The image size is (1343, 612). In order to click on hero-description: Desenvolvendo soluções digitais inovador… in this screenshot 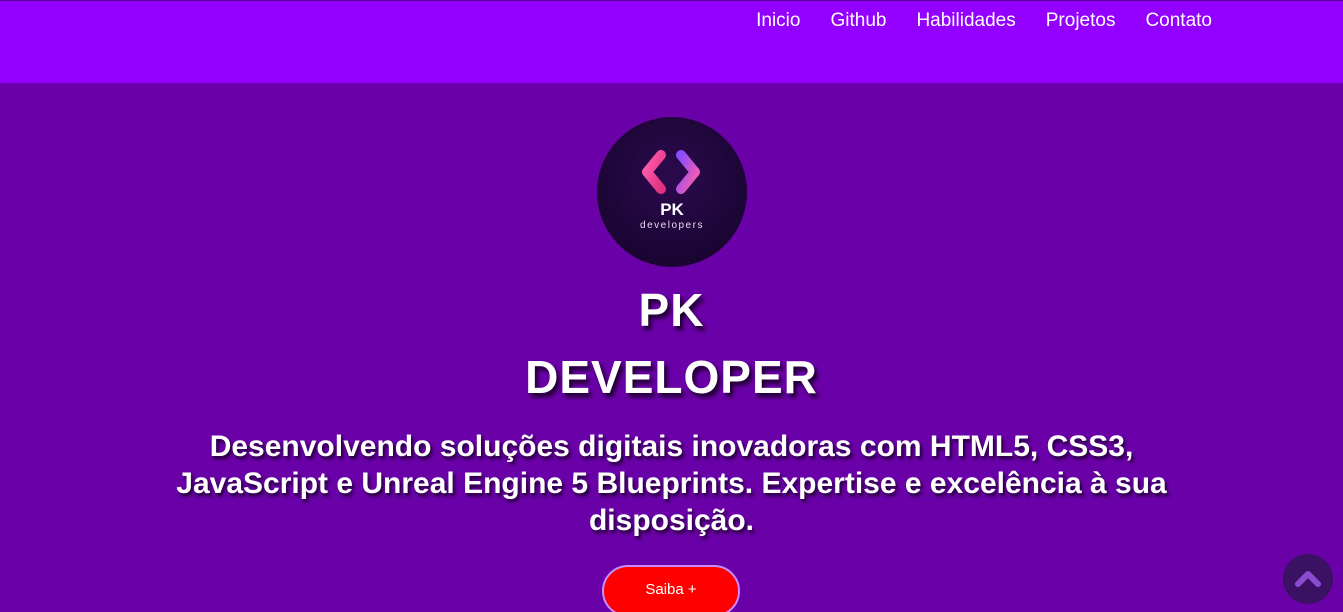, I will do `click(671, 483)`.